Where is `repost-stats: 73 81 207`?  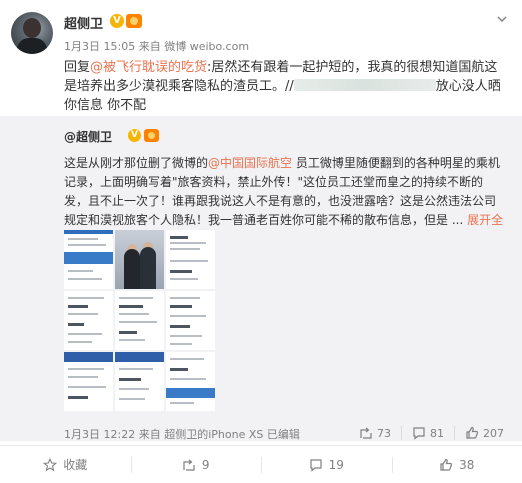 repost-stats: 73 81 207 is located at coordinates (426, 433).